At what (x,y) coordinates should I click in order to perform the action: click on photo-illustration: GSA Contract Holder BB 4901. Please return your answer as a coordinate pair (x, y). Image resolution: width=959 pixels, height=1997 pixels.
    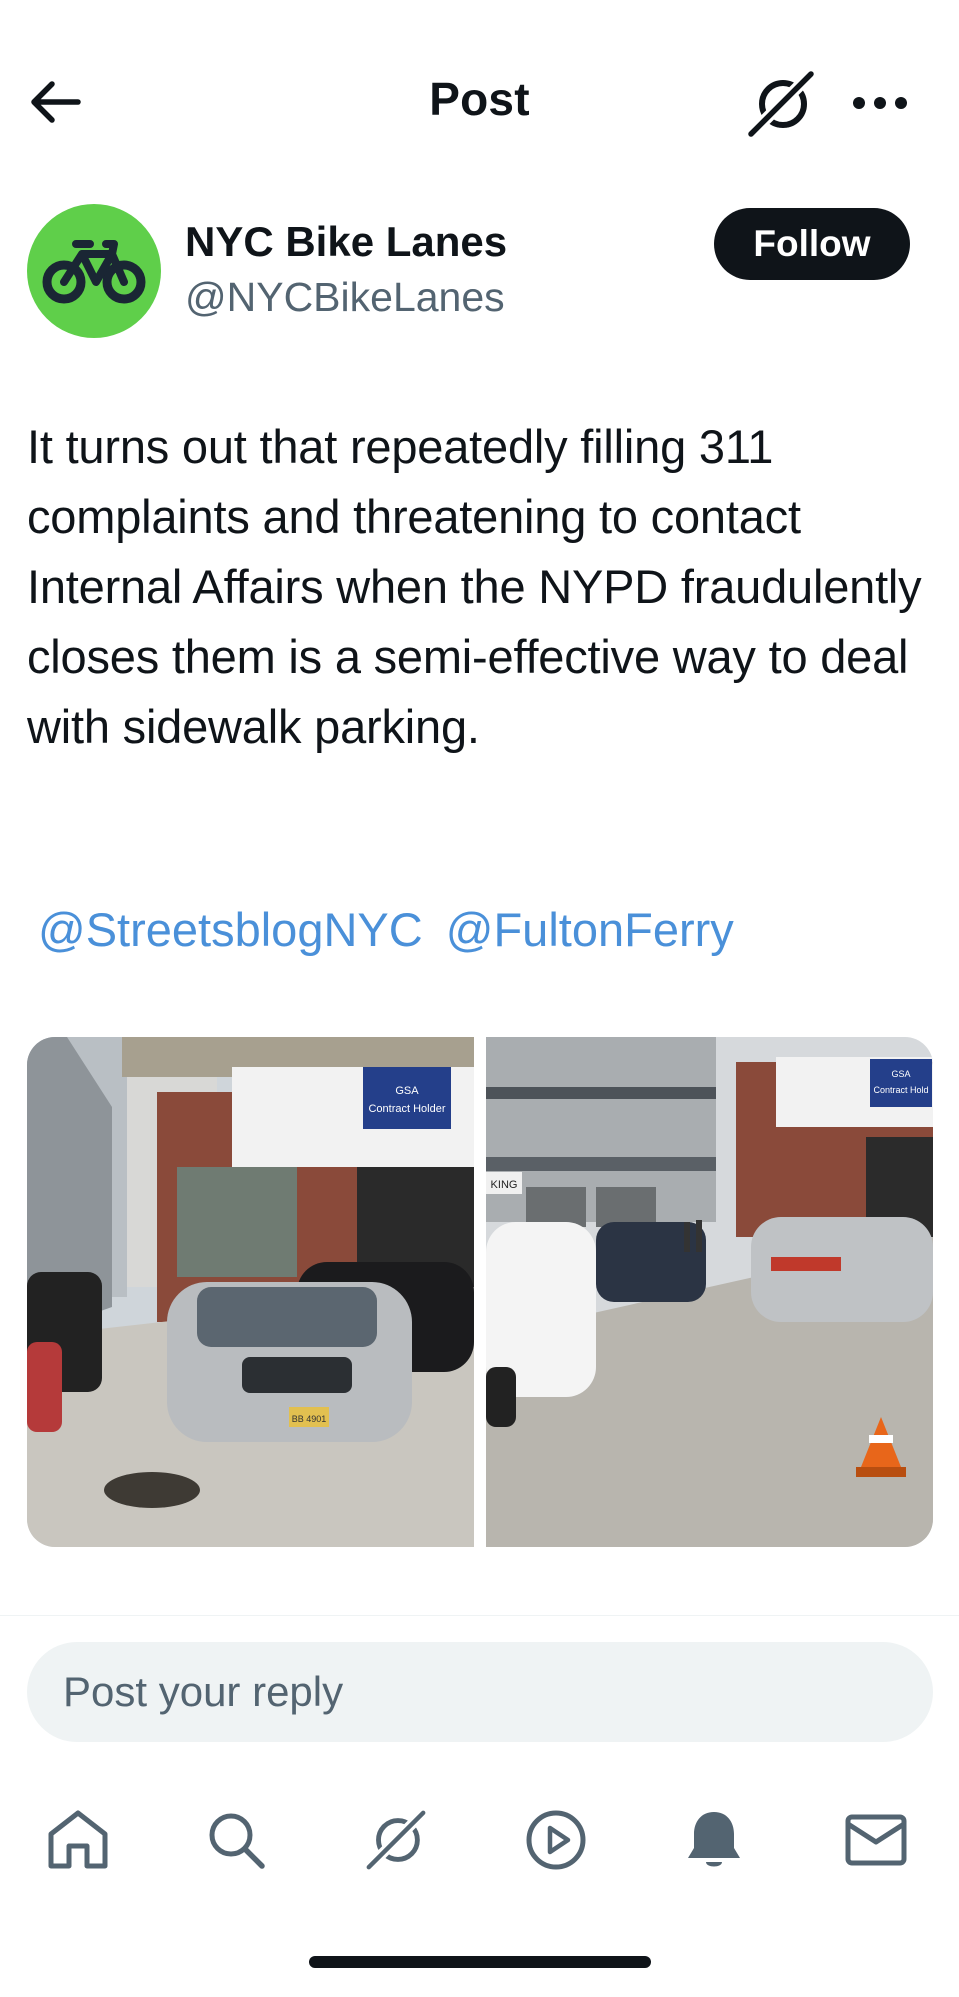
    Looking at the image, I should click on (250, 1292).